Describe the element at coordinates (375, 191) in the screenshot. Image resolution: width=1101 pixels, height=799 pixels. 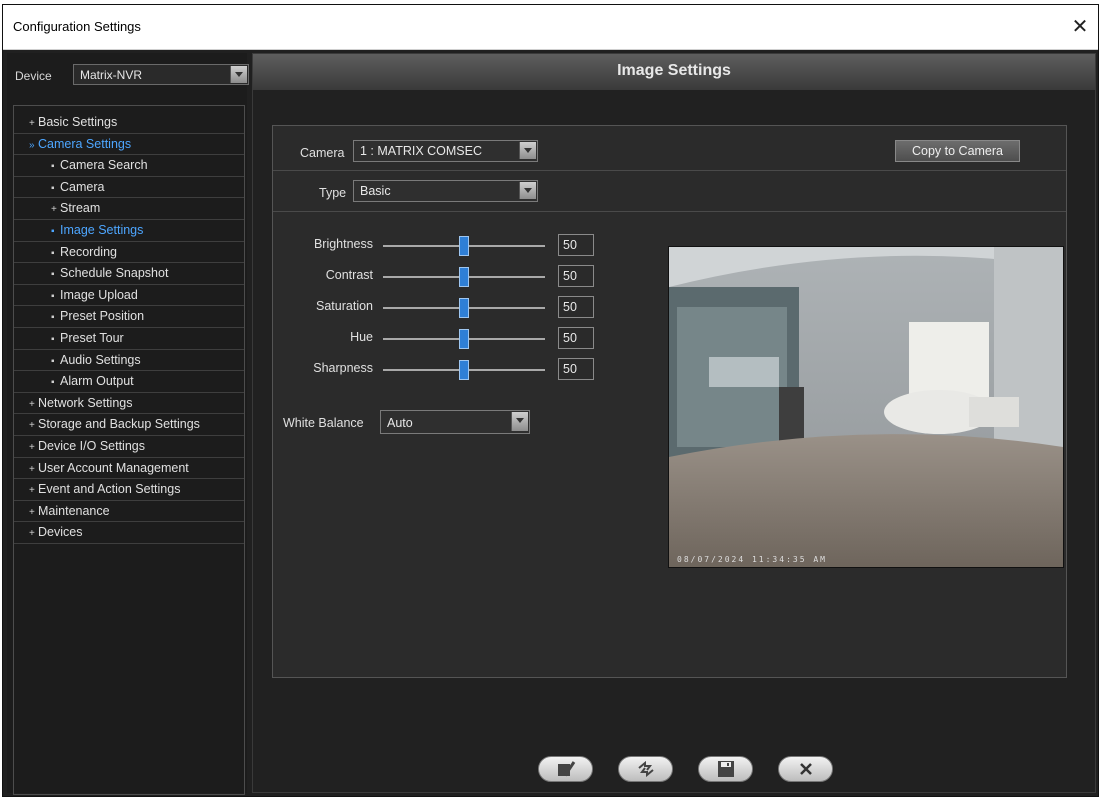
I see `type-select-value: Basic` at that location.